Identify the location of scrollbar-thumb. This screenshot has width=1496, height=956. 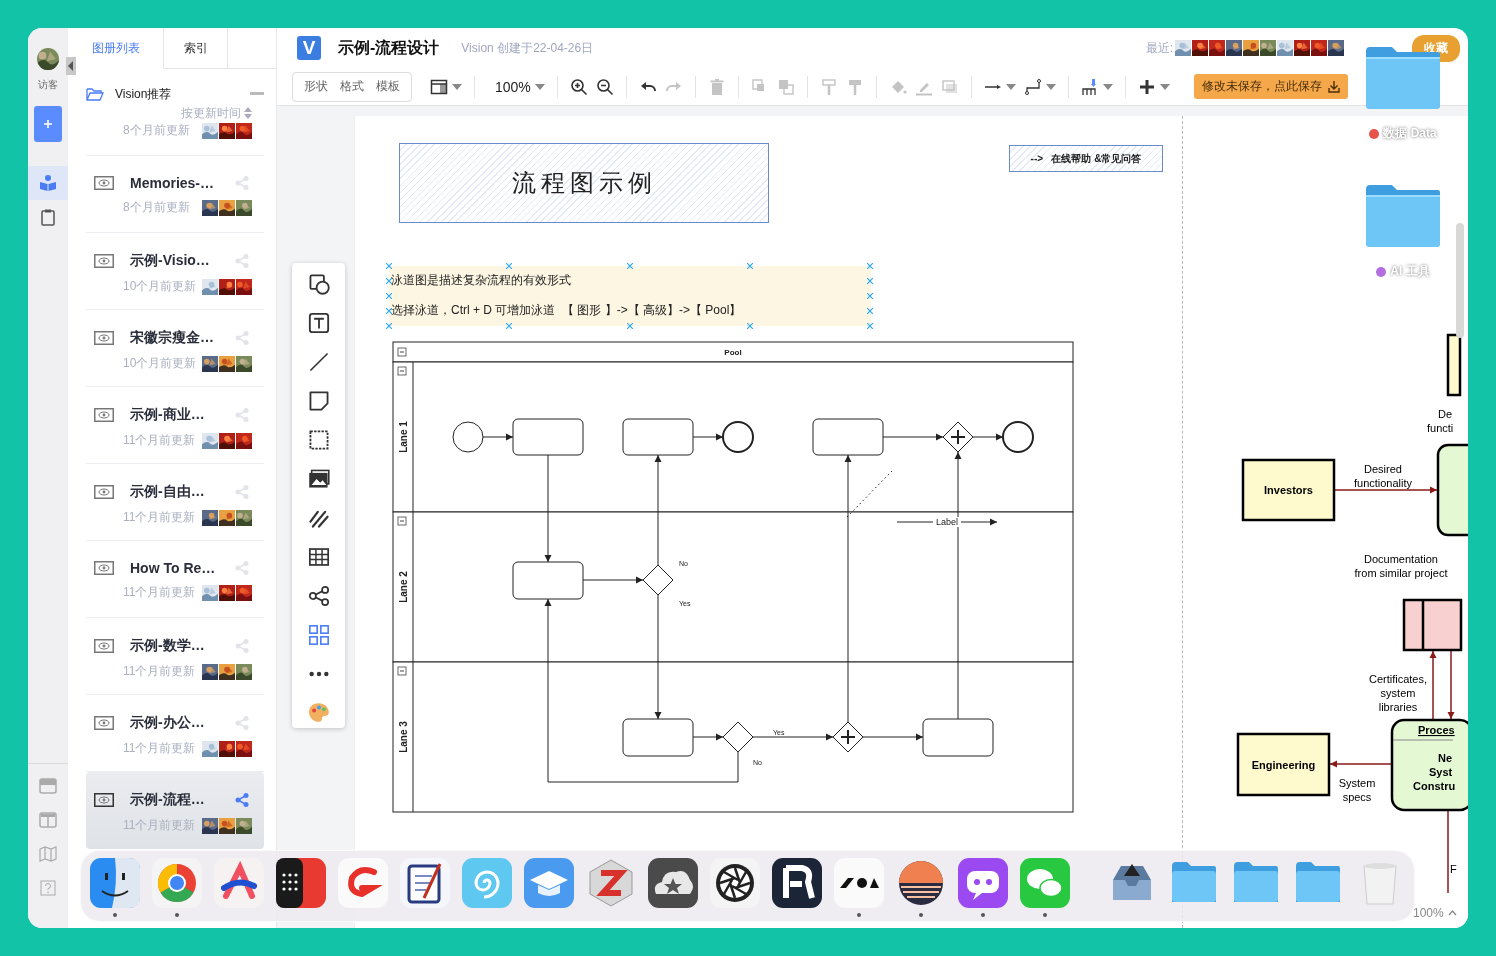
(1460, 280).